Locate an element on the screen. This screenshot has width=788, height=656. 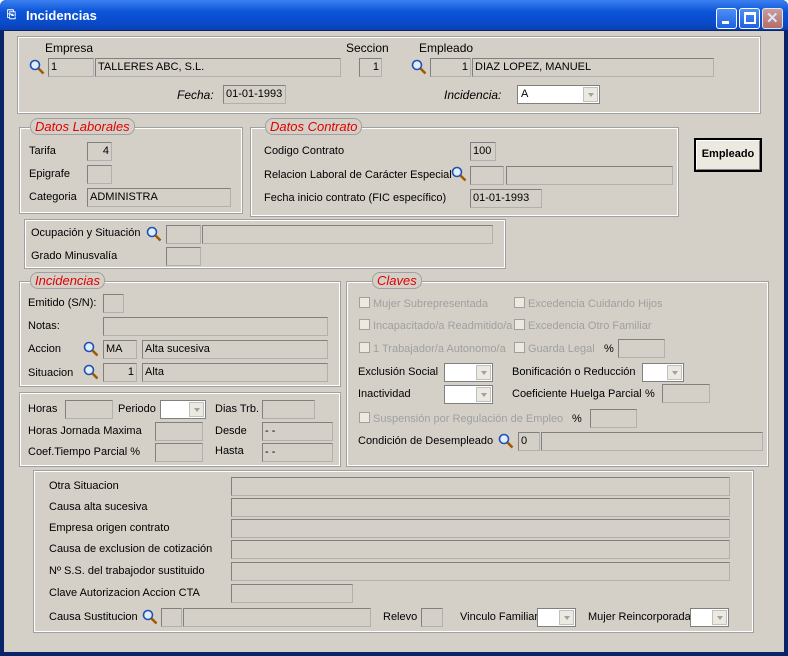
ocupacion-code-field is located at coordinates (183, 234).